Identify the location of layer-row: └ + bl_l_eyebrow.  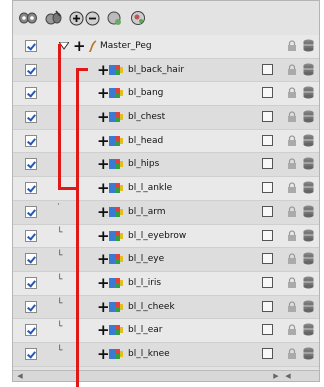
(166, 236).